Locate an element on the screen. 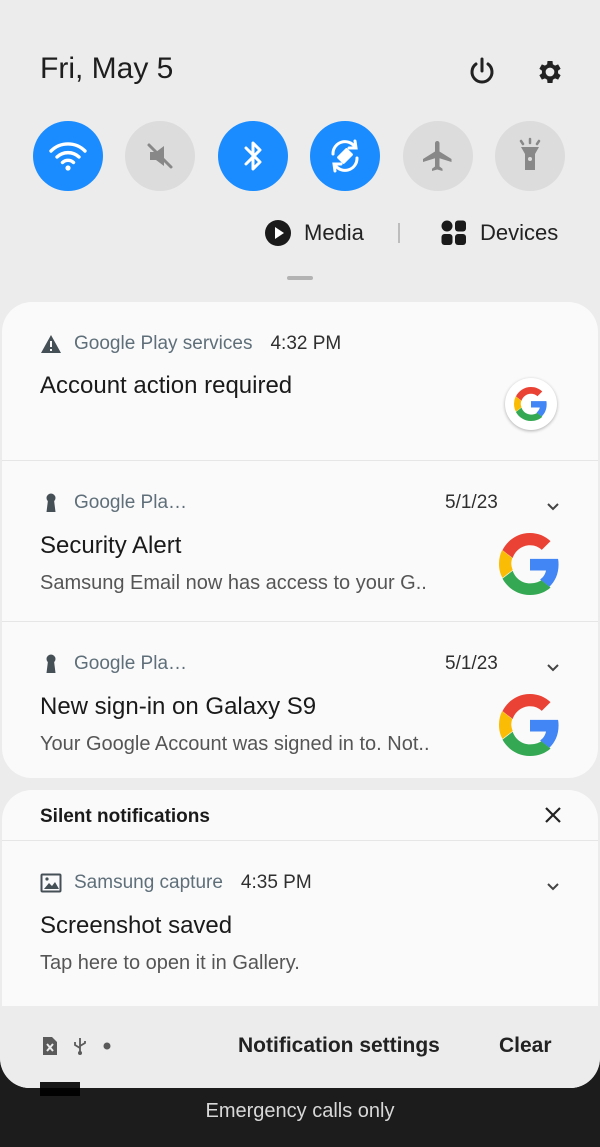 This screenshot has height=1147, width=600. flashlight-icon is located at coordinates (530, 153).